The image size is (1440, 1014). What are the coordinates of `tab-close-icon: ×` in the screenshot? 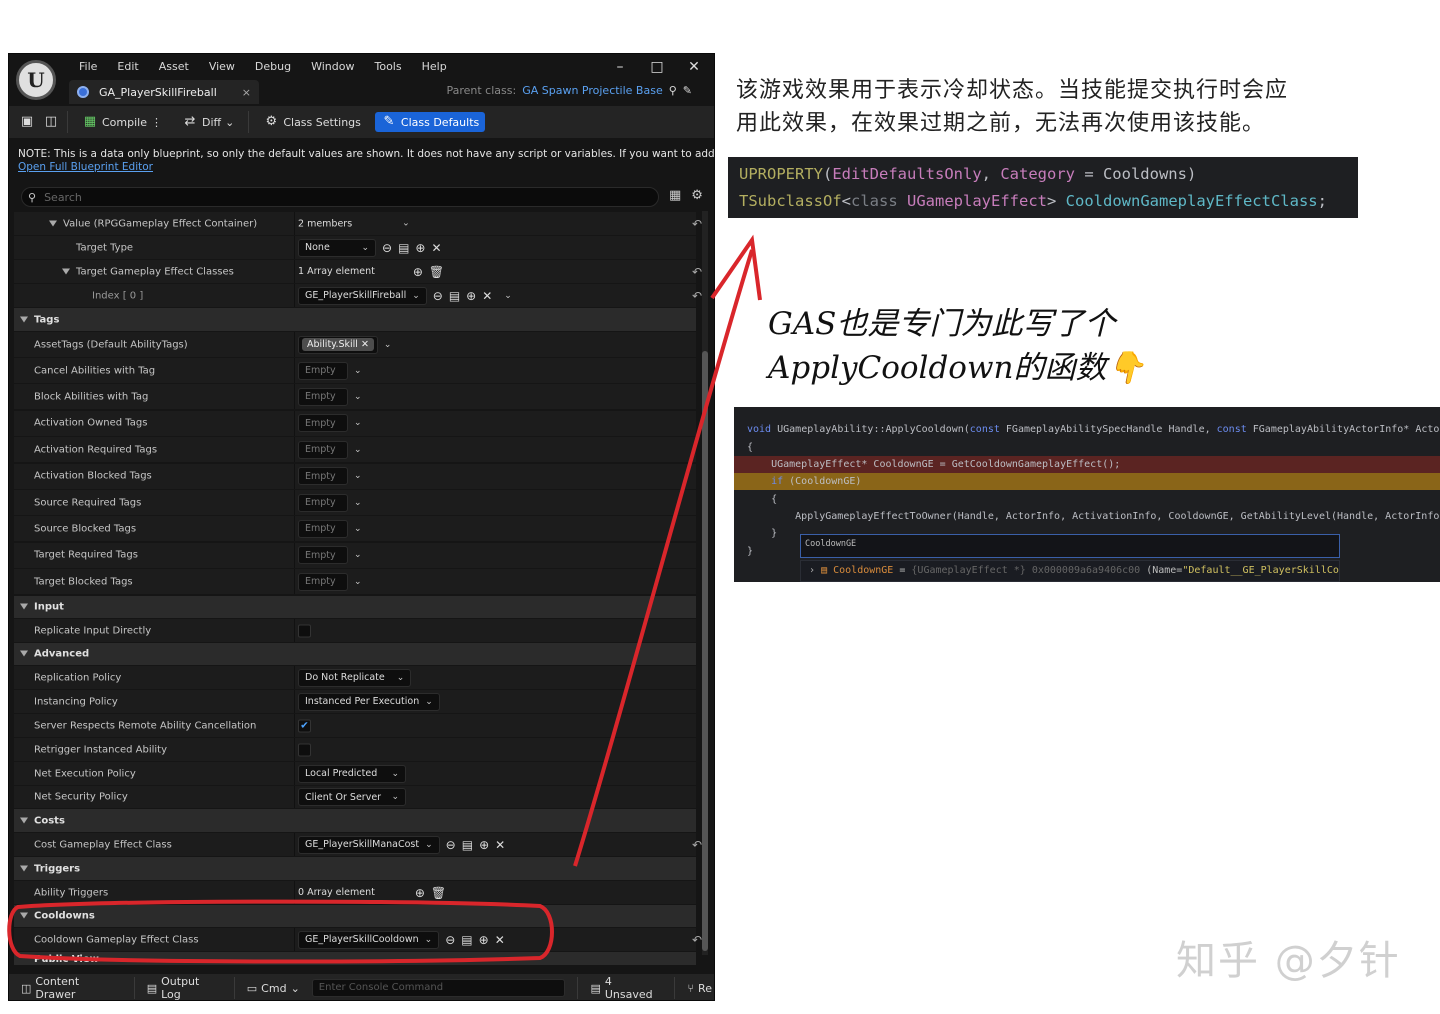 It's located at (246, 92).